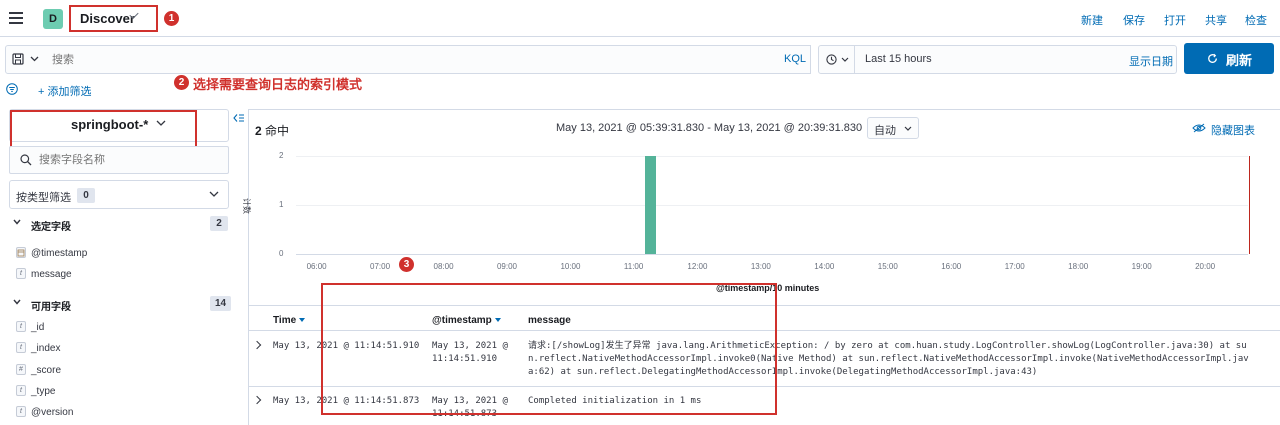 Image resolution: width=1280 pixels, height=425 pixels. What do you see at coordinates (171, 18) in the screenshot?
I see `annotation-marker-1: 1` at bounding box center [171, 18].